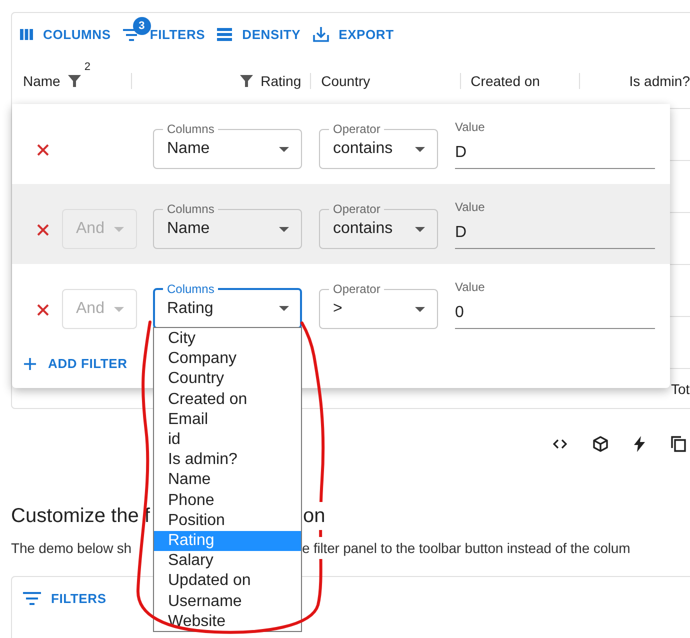  Describe the element at coordinates (227, 440) in the screenshot. I see `dropdown-option: id` at that location.